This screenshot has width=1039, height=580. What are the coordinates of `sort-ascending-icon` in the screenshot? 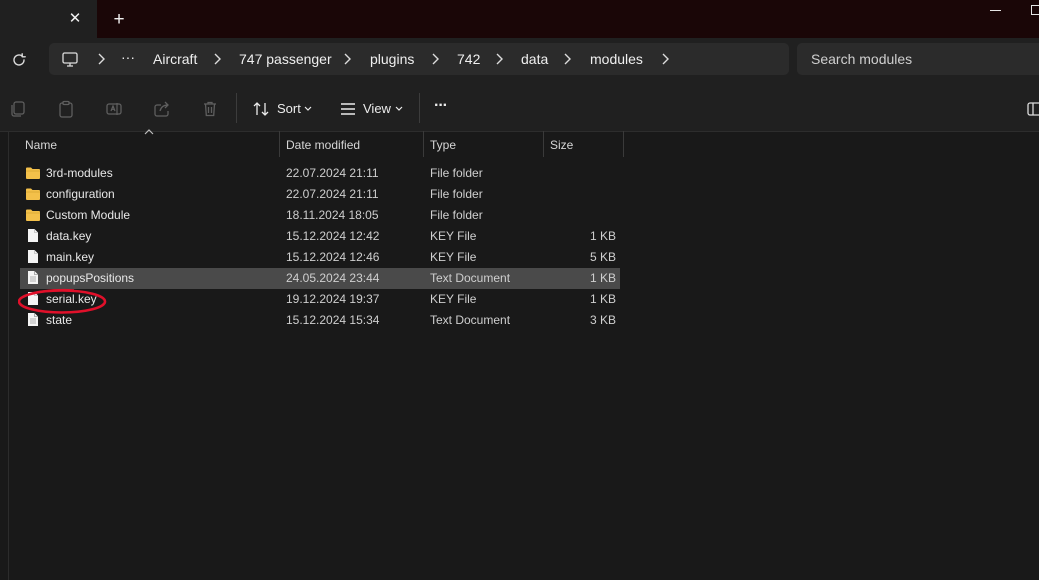 It's located at (149, 132).